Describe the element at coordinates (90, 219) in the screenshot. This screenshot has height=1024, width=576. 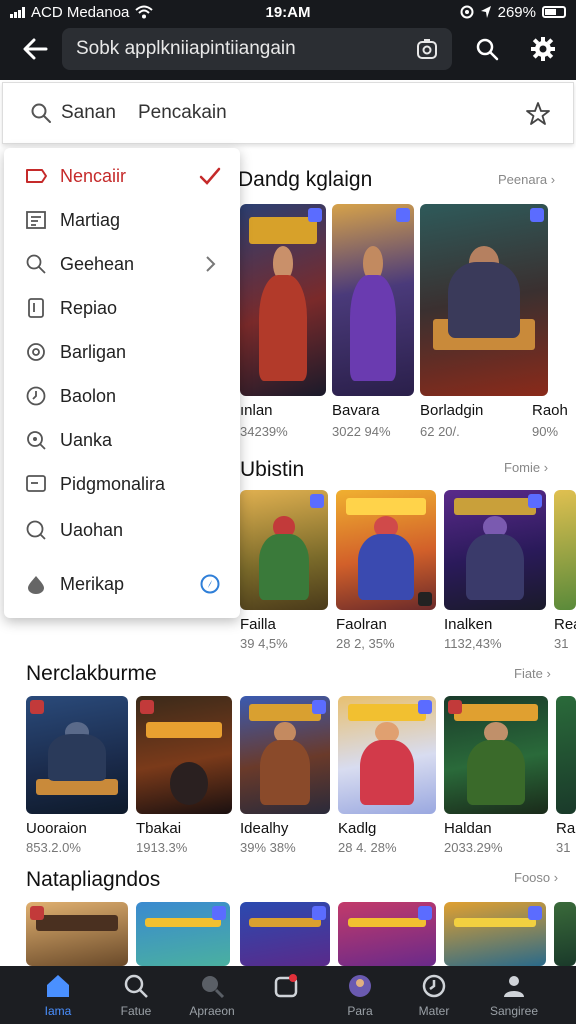
I see `menu-item-label: Martiag` at that location.